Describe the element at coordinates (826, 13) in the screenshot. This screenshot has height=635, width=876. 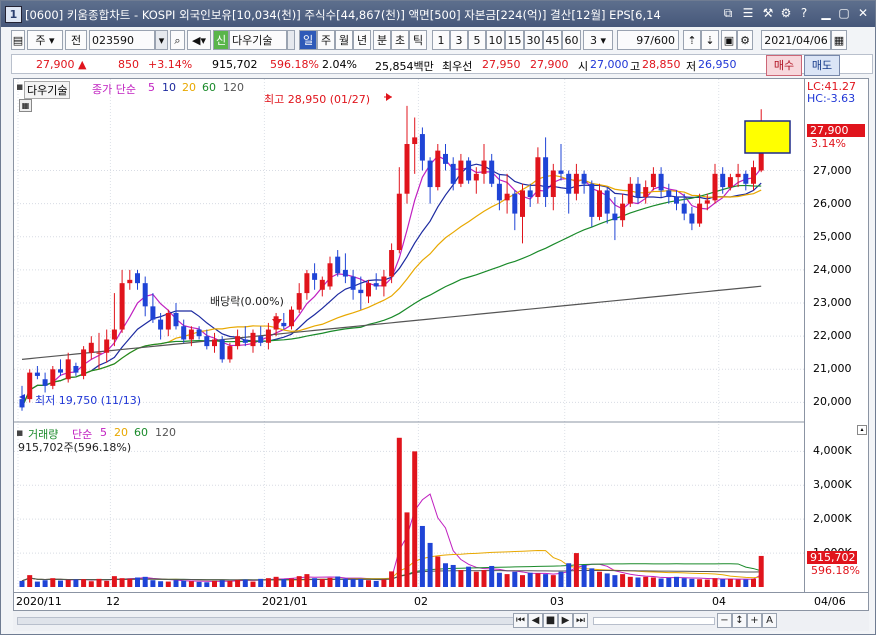
I see `minimize-icon: ▁` at that location.